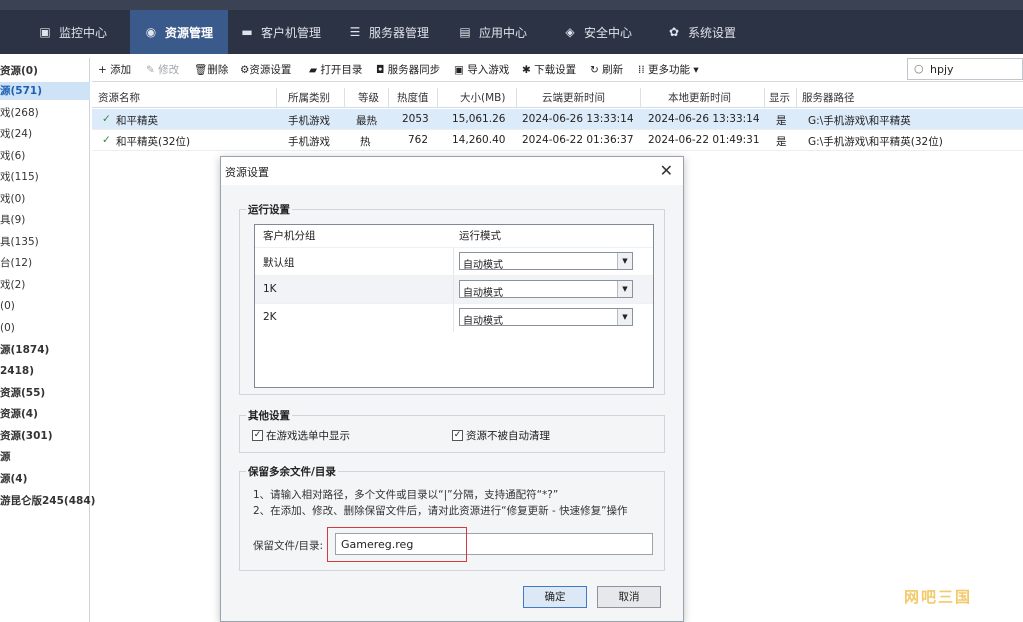  I want to click on column-header: 云端更新时间, so click(573, 97).